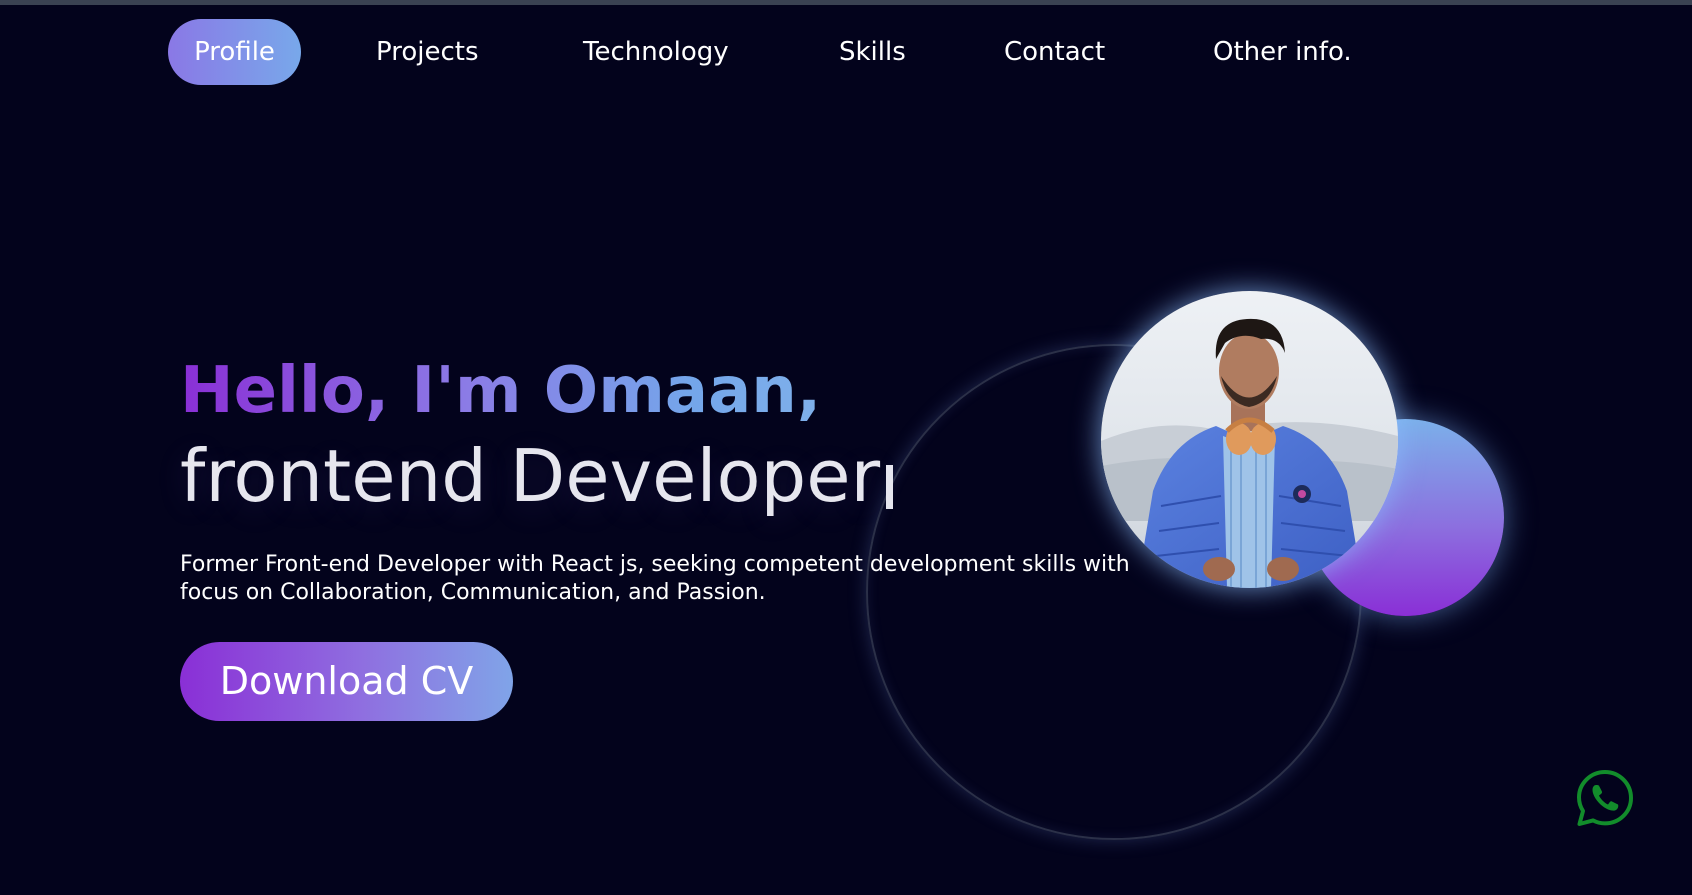 This screenshot has height=895, width=1692. Describe the element at coordinates (427, 52) in the screenshot. I see `nav-item-projects: Projects` at that location.